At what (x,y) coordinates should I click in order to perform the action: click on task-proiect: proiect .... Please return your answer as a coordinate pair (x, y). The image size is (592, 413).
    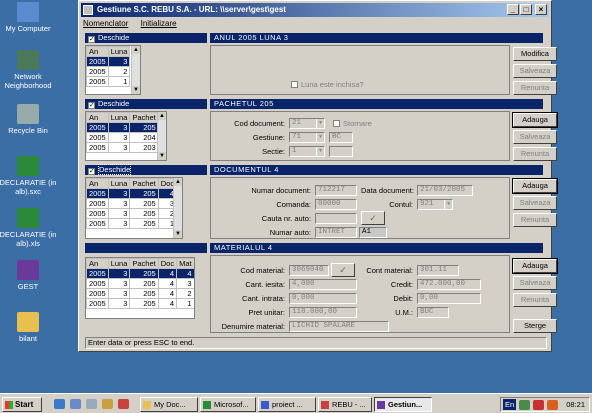
    Looking at the image, I should click on (287, 404).